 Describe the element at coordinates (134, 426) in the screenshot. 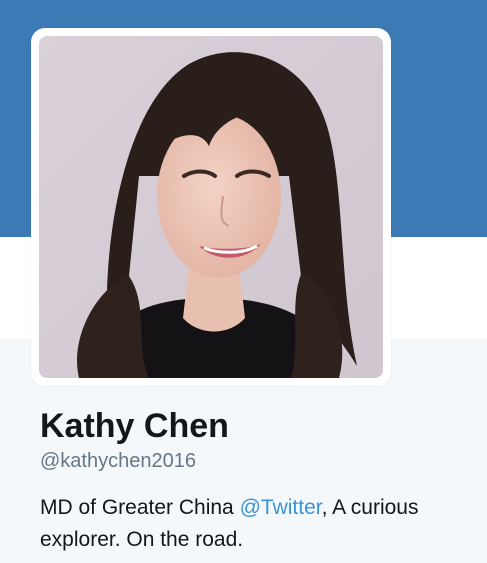

I see `profile-display-name: Kathy Chen` at that location.